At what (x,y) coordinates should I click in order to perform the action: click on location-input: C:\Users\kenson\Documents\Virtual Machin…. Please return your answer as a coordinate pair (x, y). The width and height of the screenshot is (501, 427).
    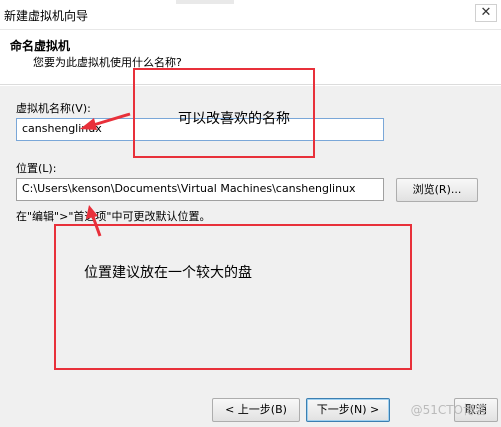
    Looking at the image, I should click on (200, 189).